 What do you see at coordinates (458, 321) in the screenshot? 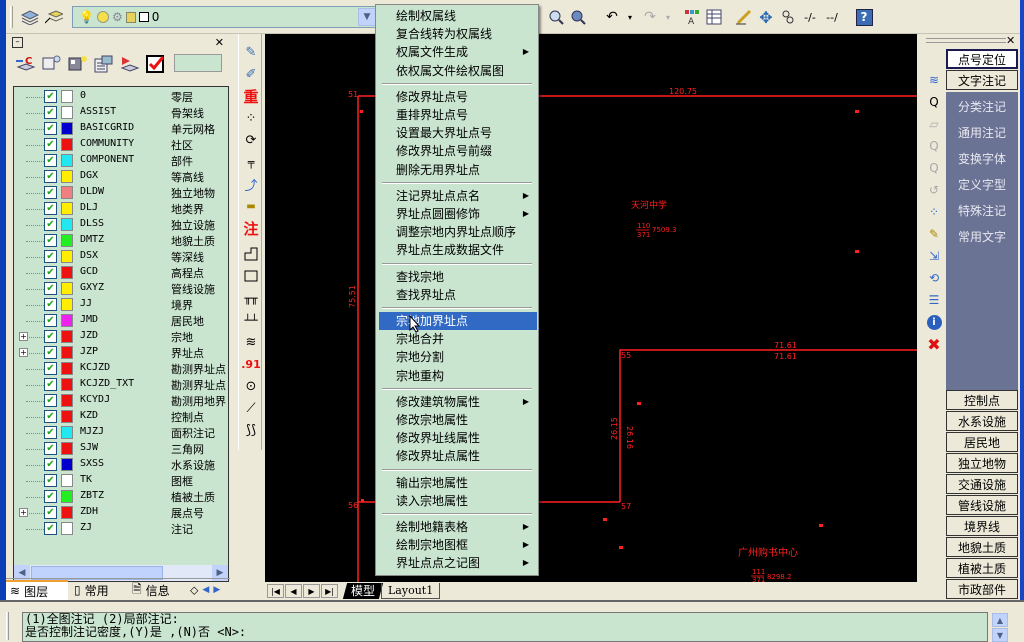
I see `menu-item: 宗地加界址点` at bounding box center [458, 321].